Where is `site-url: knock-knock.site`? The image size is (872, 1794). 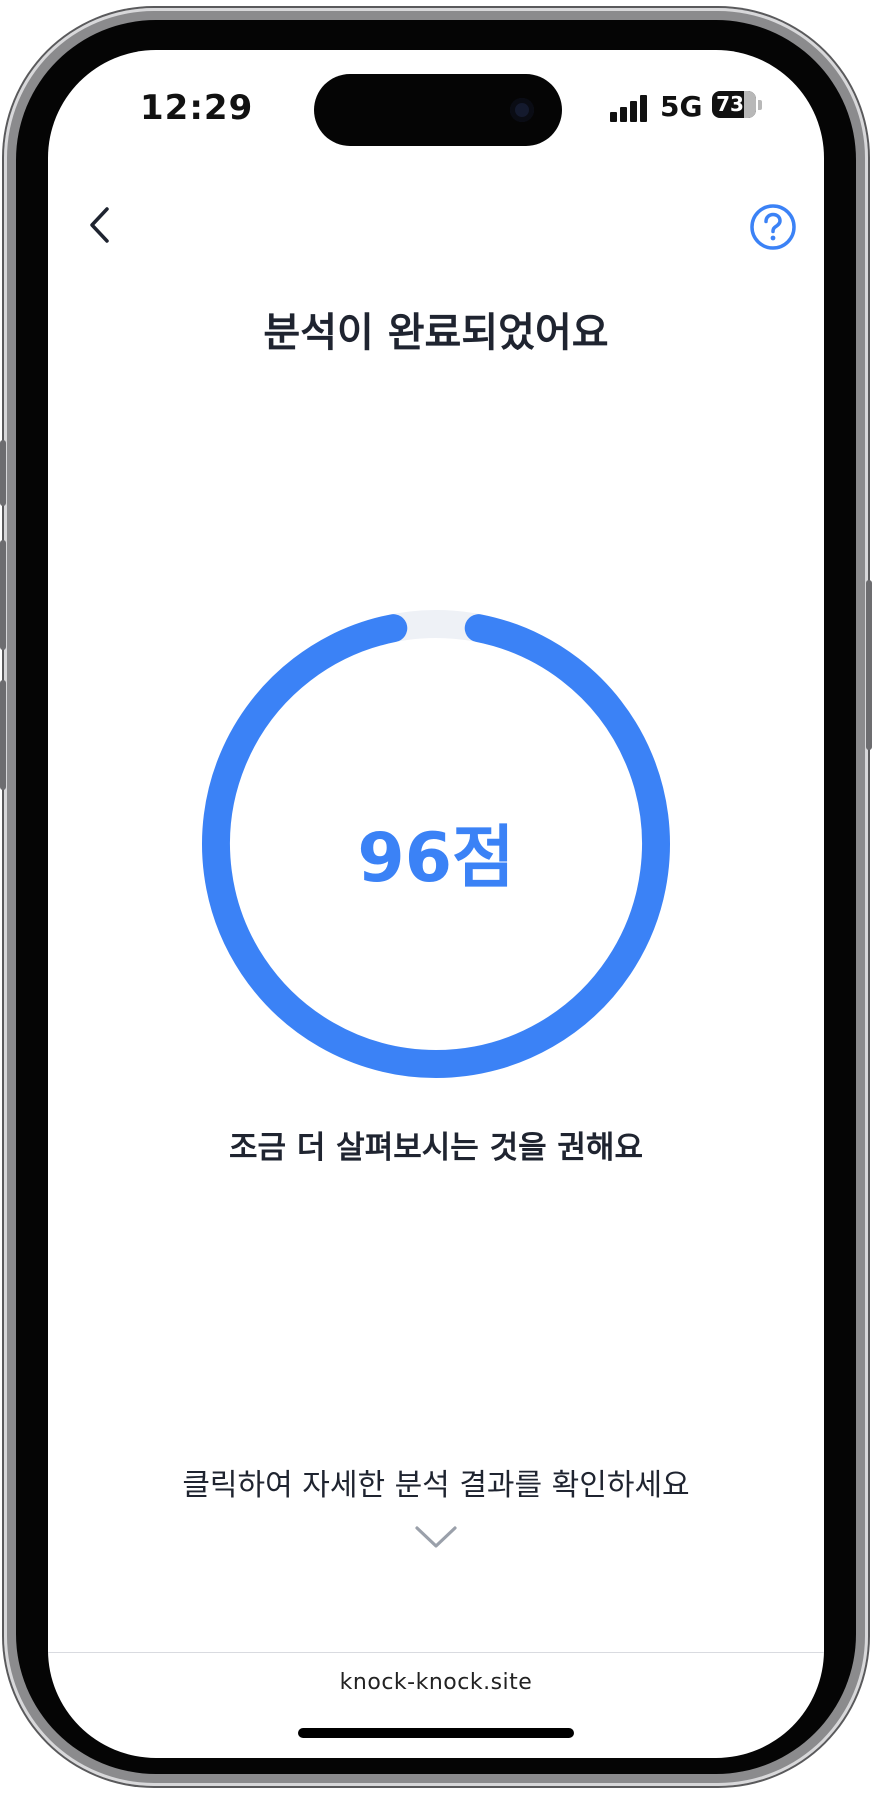 site-url: knock-knock.site is located at coordinates (436, 1682).